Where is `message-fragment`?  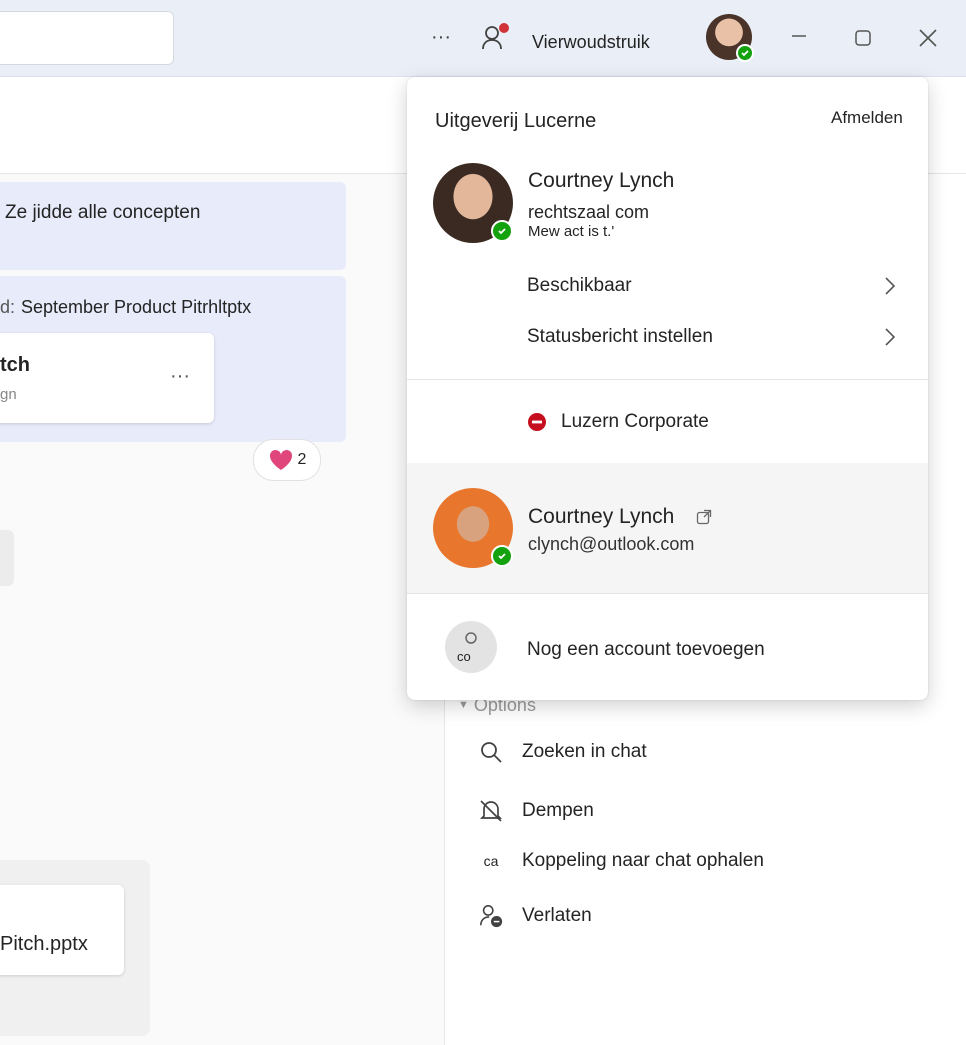
message-fragment is located at coordinates (7, 558).